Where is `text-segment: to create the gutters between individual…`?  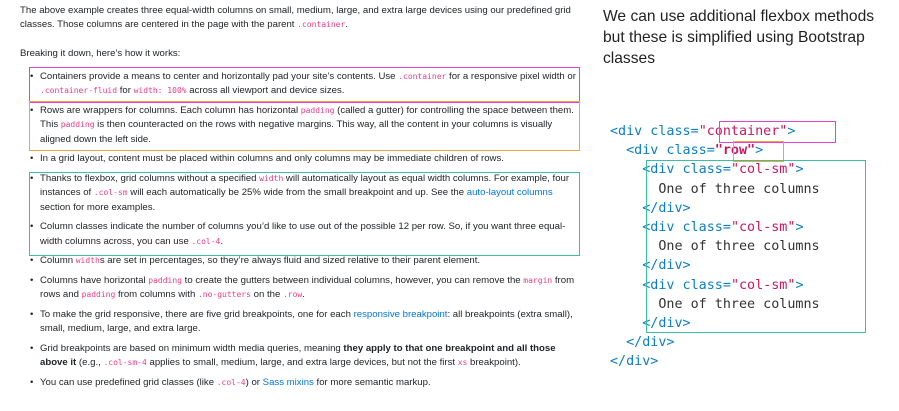
text-segment: to create the gutters between individual… is located at coordinates (352, 280).